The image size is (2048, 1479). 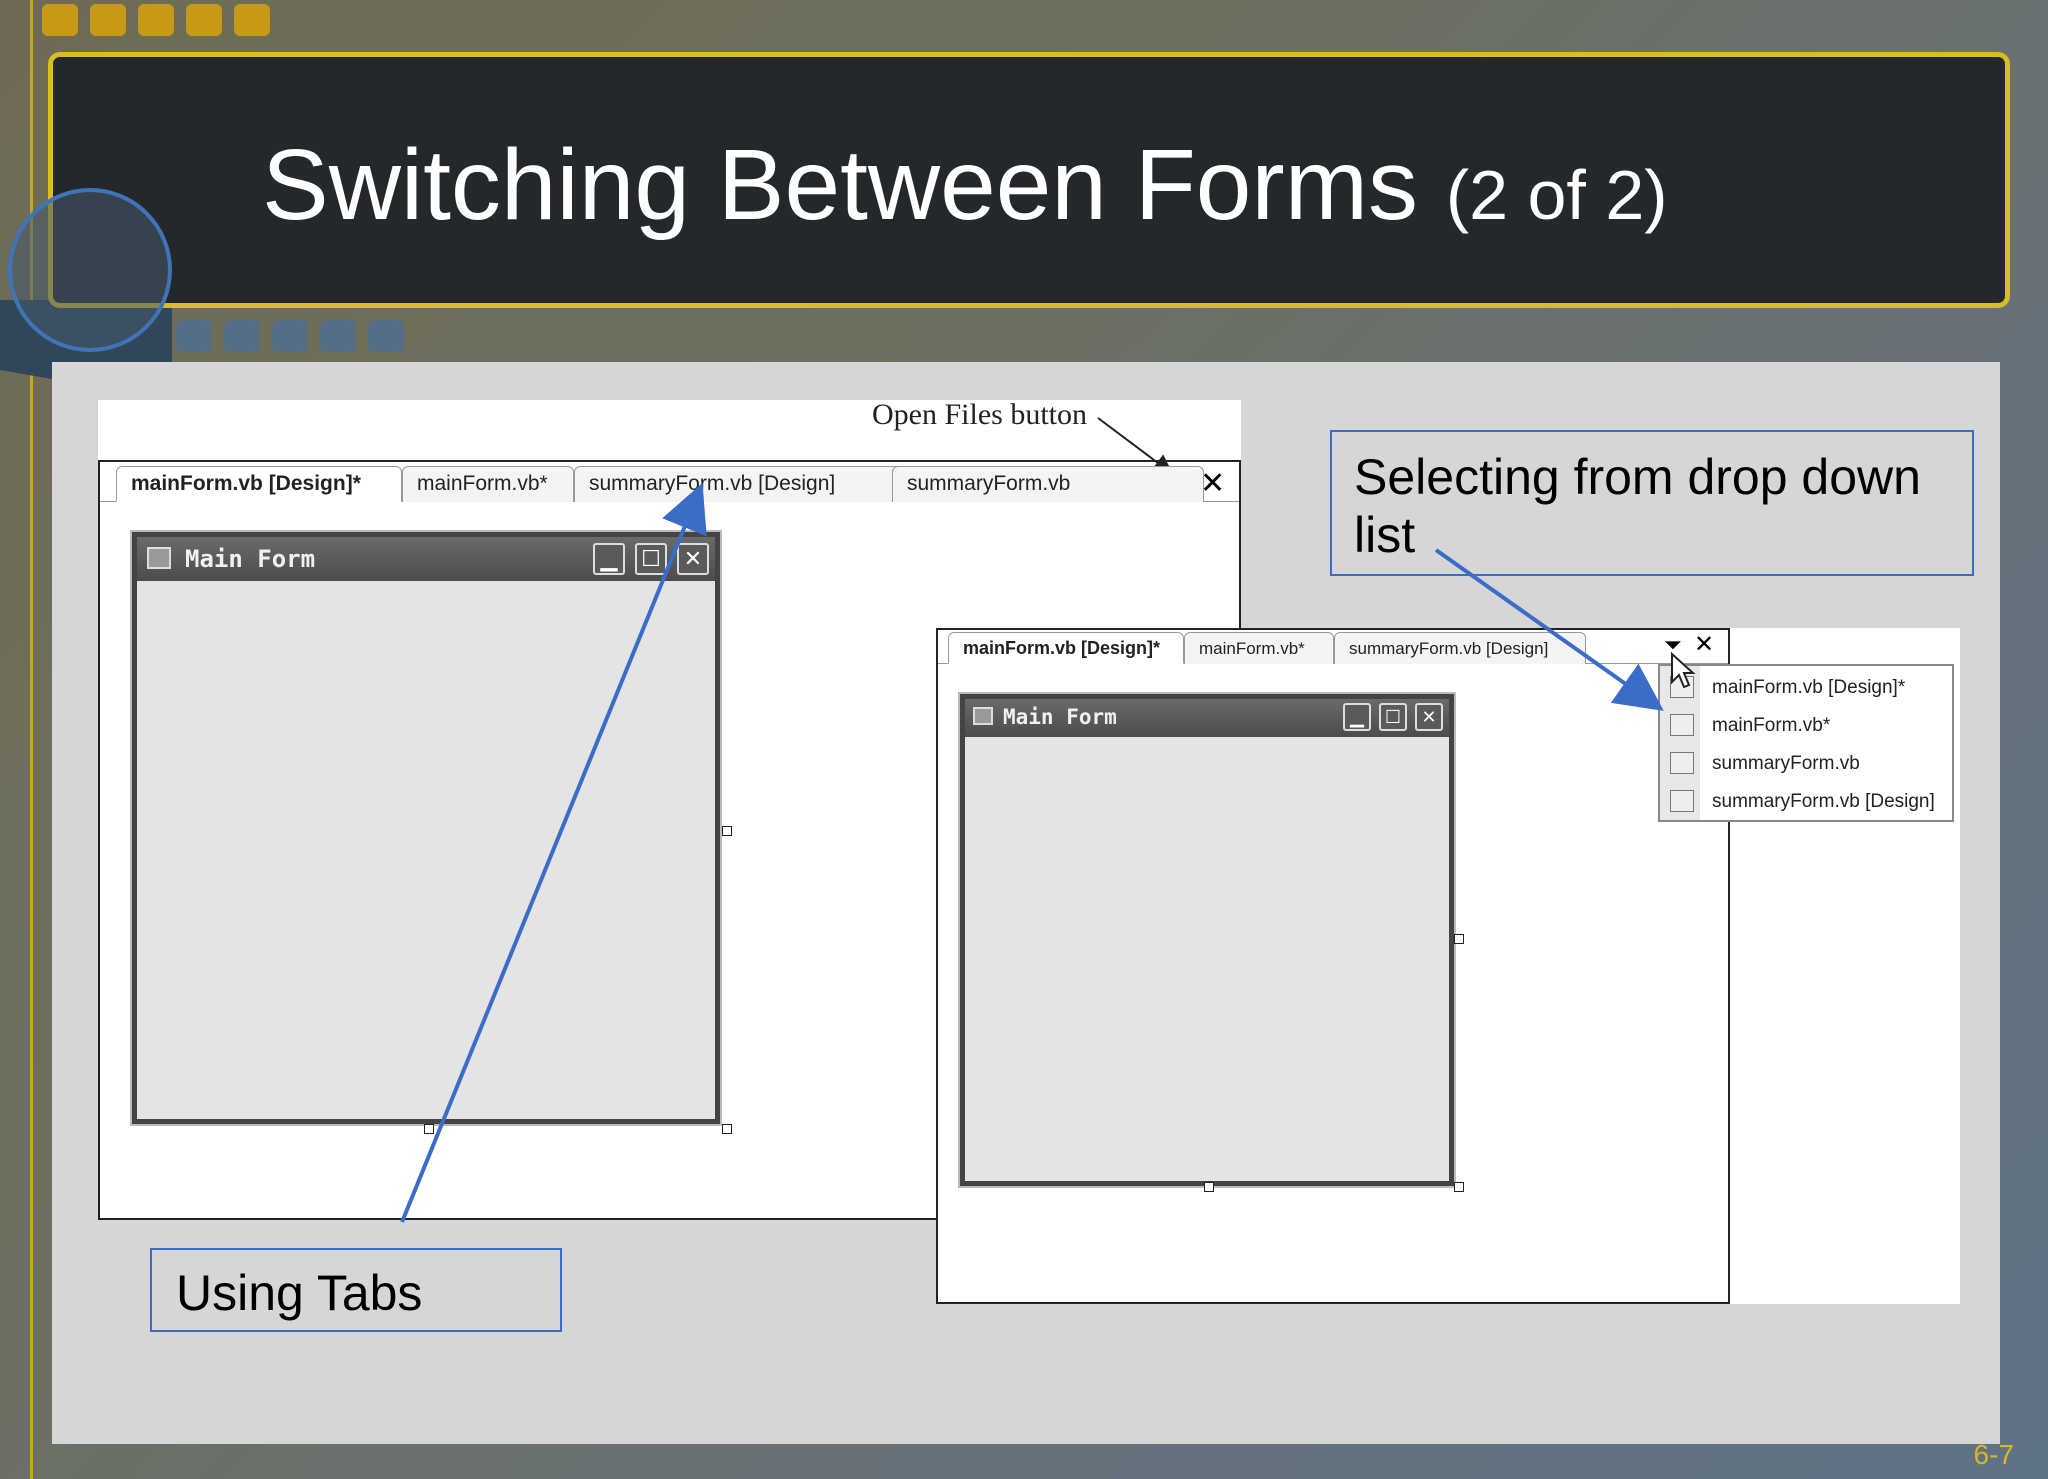 I want to click on page-number: 6-7, so click(x=1993, y=1454).